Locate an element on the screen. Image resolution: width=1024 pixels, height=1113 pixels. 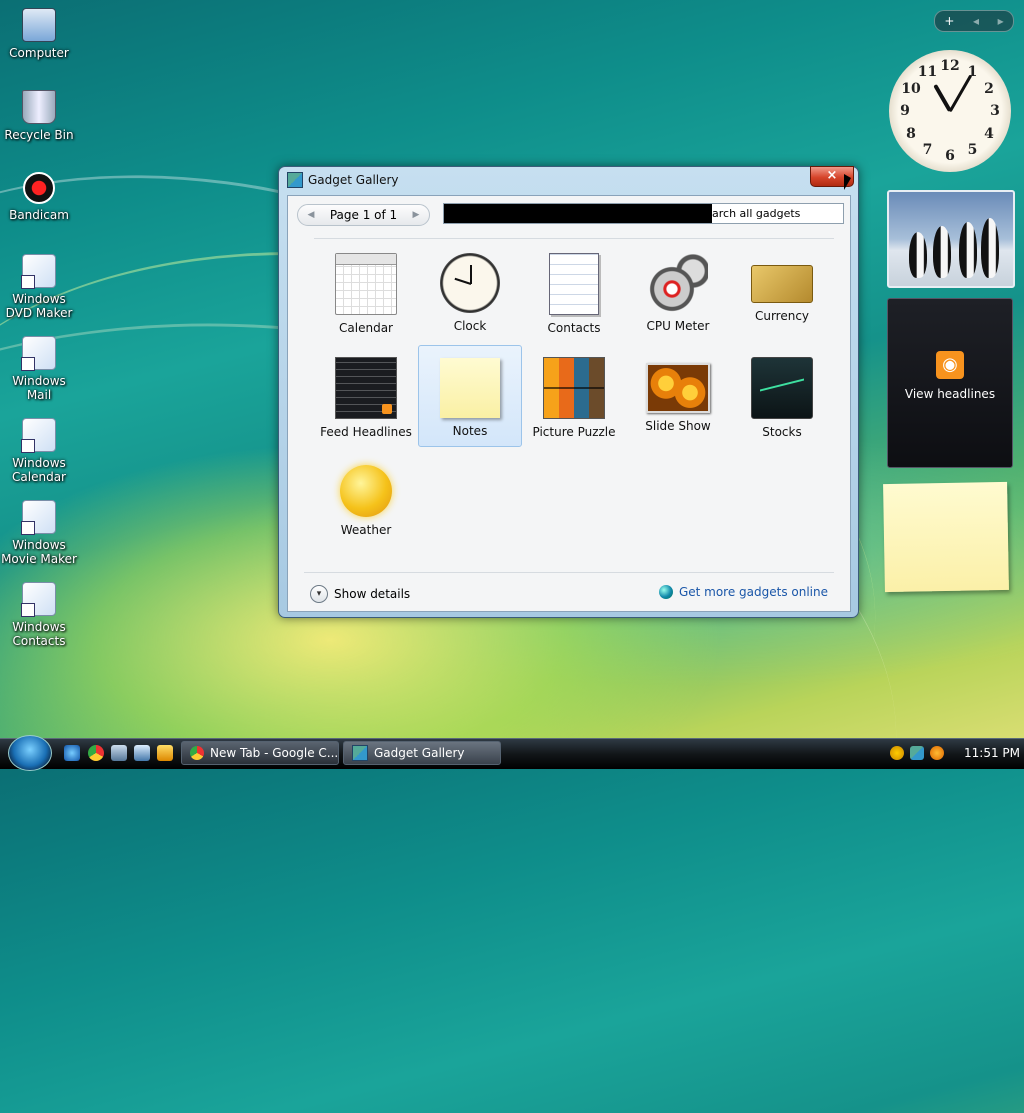
gadget-tile-stocks: Stocks is located at coordinates (782, 396).